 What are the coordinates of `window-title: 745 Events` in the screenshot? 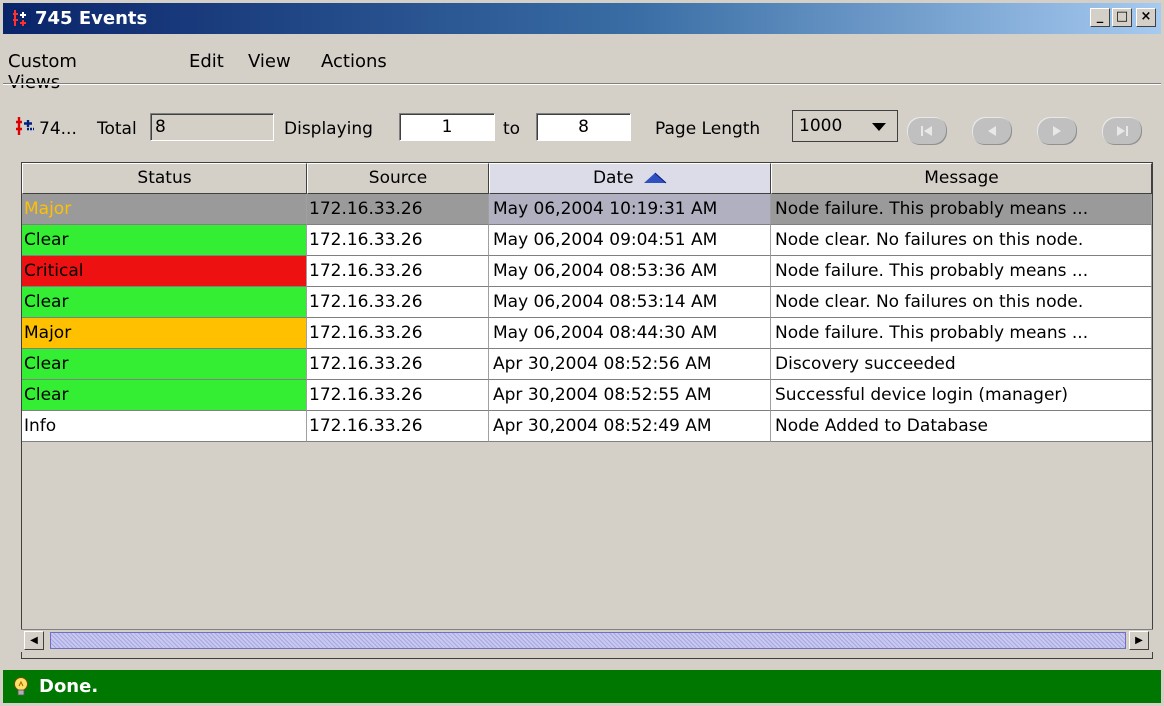 It's located at (91, 18).